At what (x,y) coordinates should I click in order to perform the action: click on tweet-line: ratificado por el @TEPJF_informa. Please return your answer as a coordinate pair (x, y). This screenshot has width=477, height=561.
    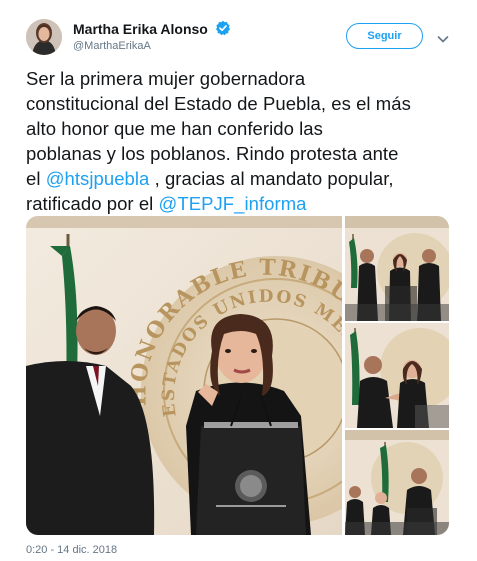
    Looking at the image, I should click on (238, 203).